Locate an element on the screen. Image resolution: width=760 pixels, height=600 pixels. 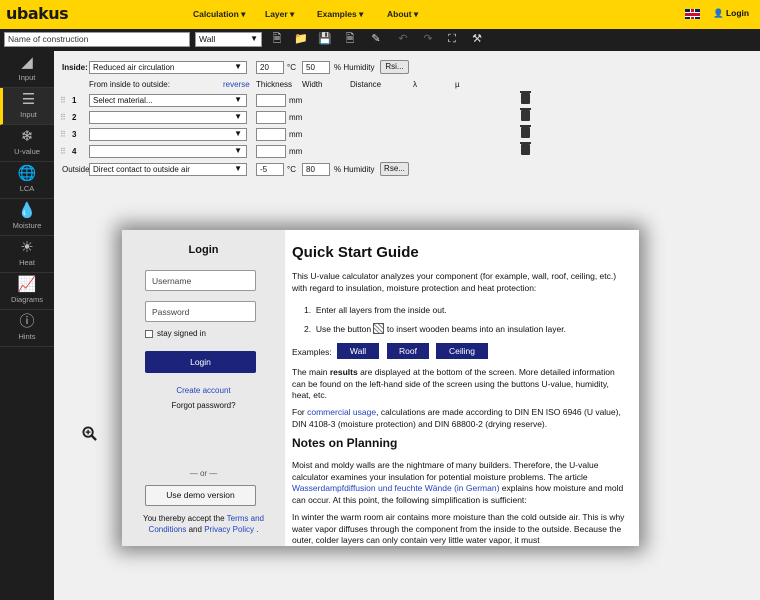
login-title: Login is located at coordinates (203, 250).